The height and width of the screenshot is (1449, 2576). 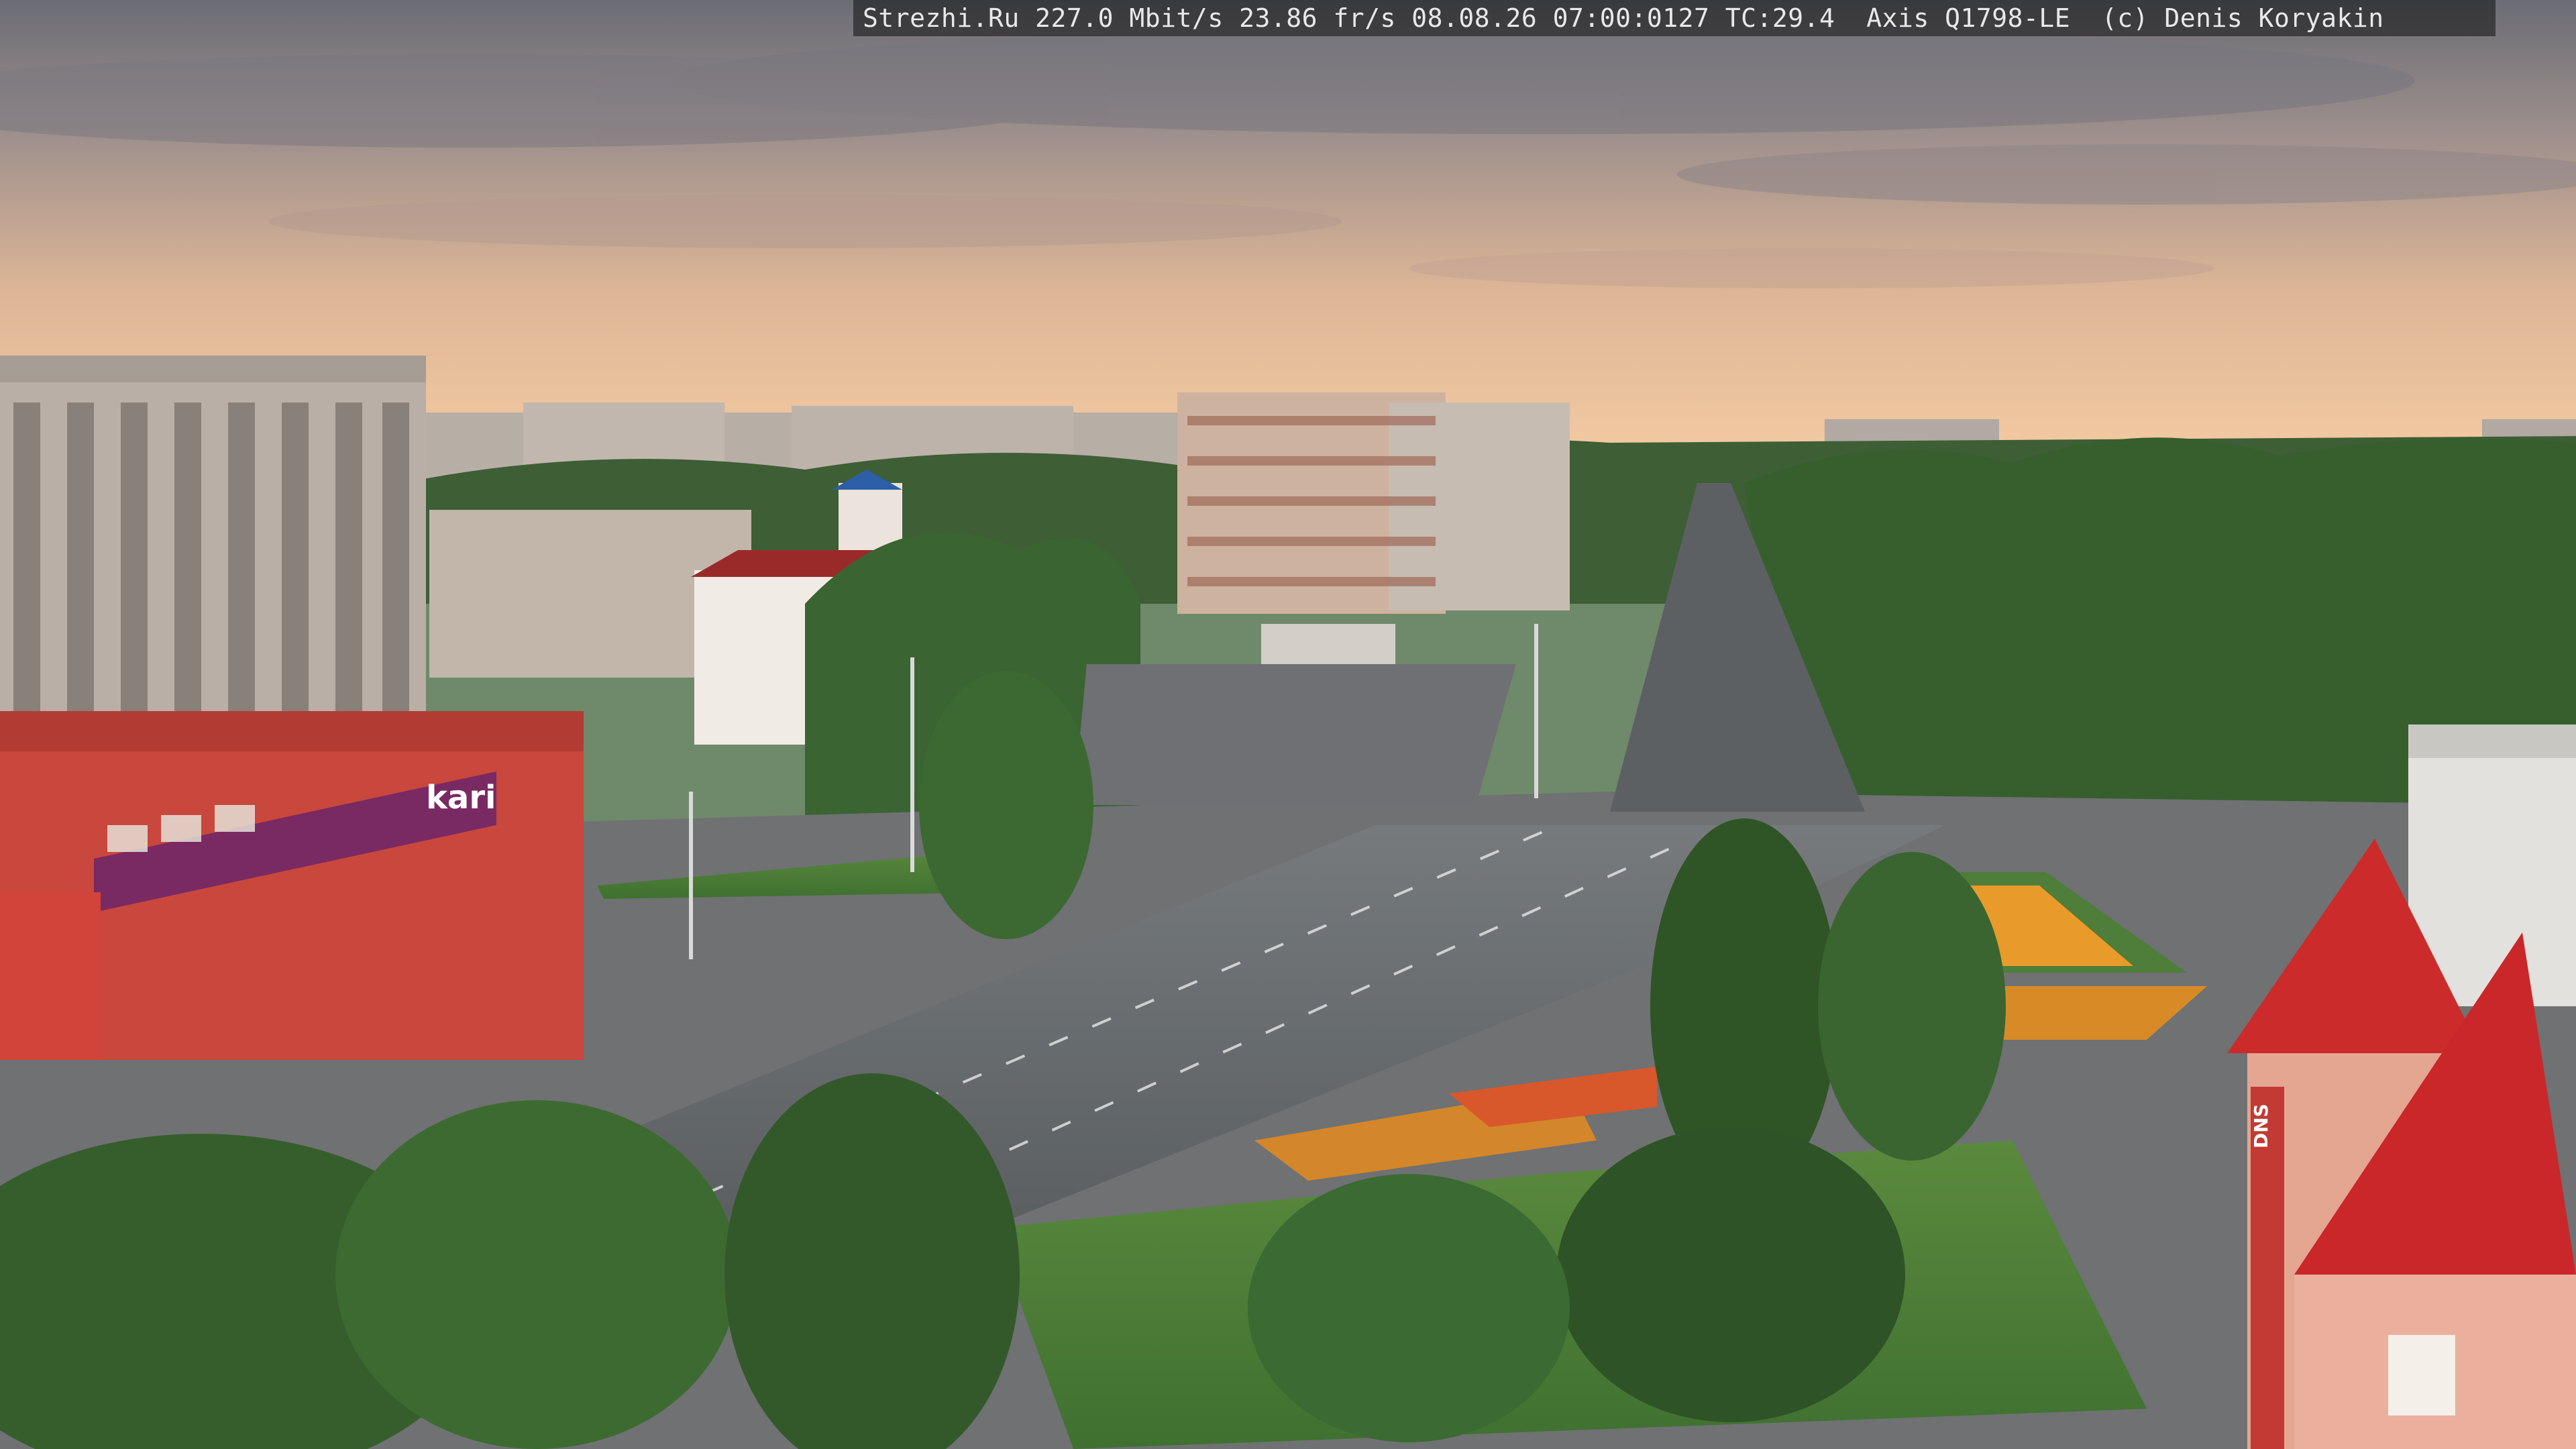 What do you see at coordinates (292, 885) in the screenshot?
I see `store-building: kari` at bounding box center [292, 885].